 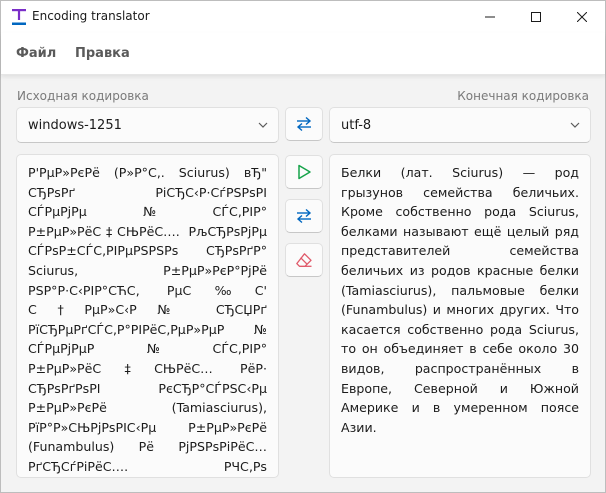 I want to click on maximize-button, so click(x=536, y=17).